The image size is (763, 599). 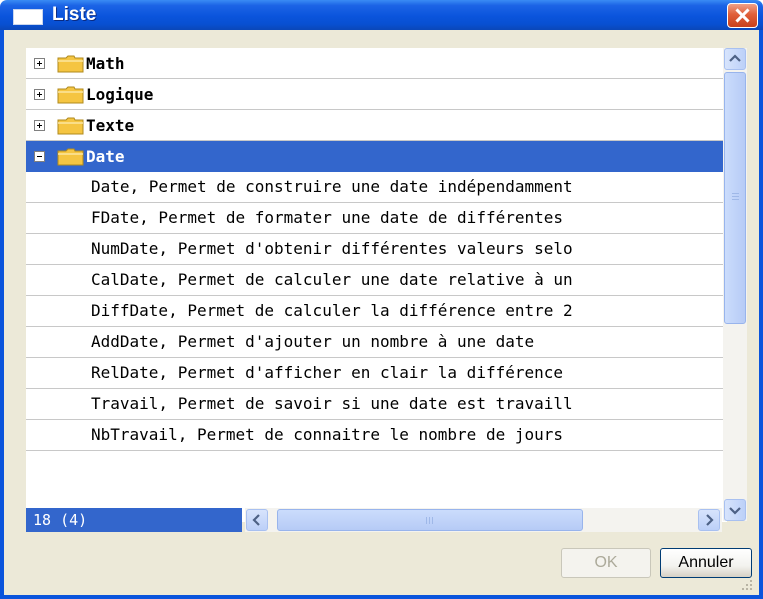 What do you see at coordinates (381, 15) in the screenshot?
I see `title-bar: Liste` at bounding box center [381, 15].